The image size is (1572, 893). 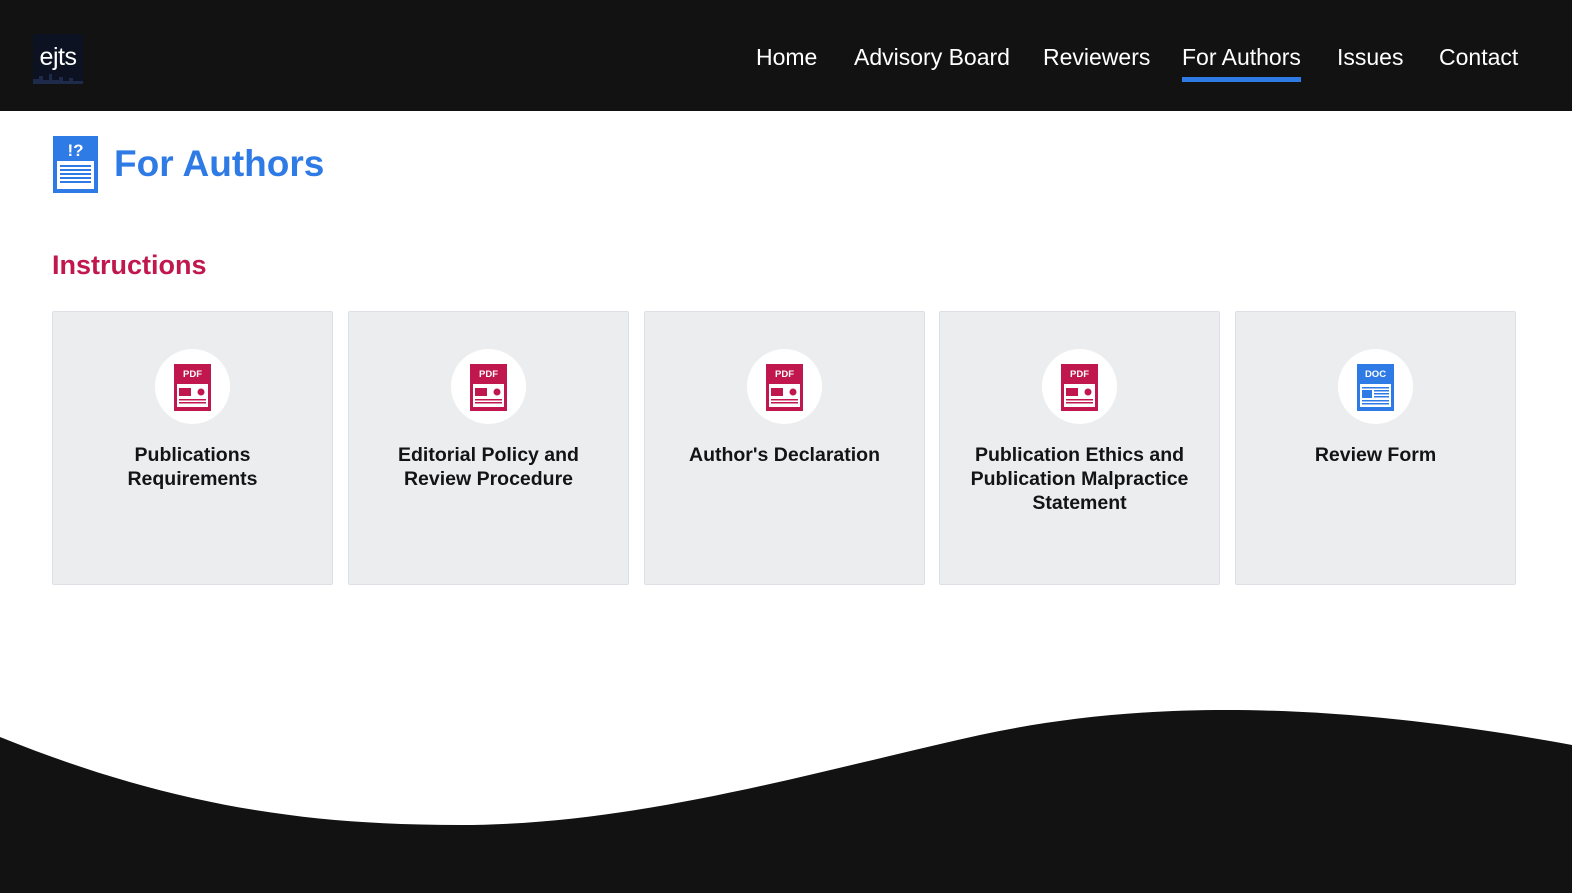 I want to click on site-logo: ejts, so click(x=58, y=59).